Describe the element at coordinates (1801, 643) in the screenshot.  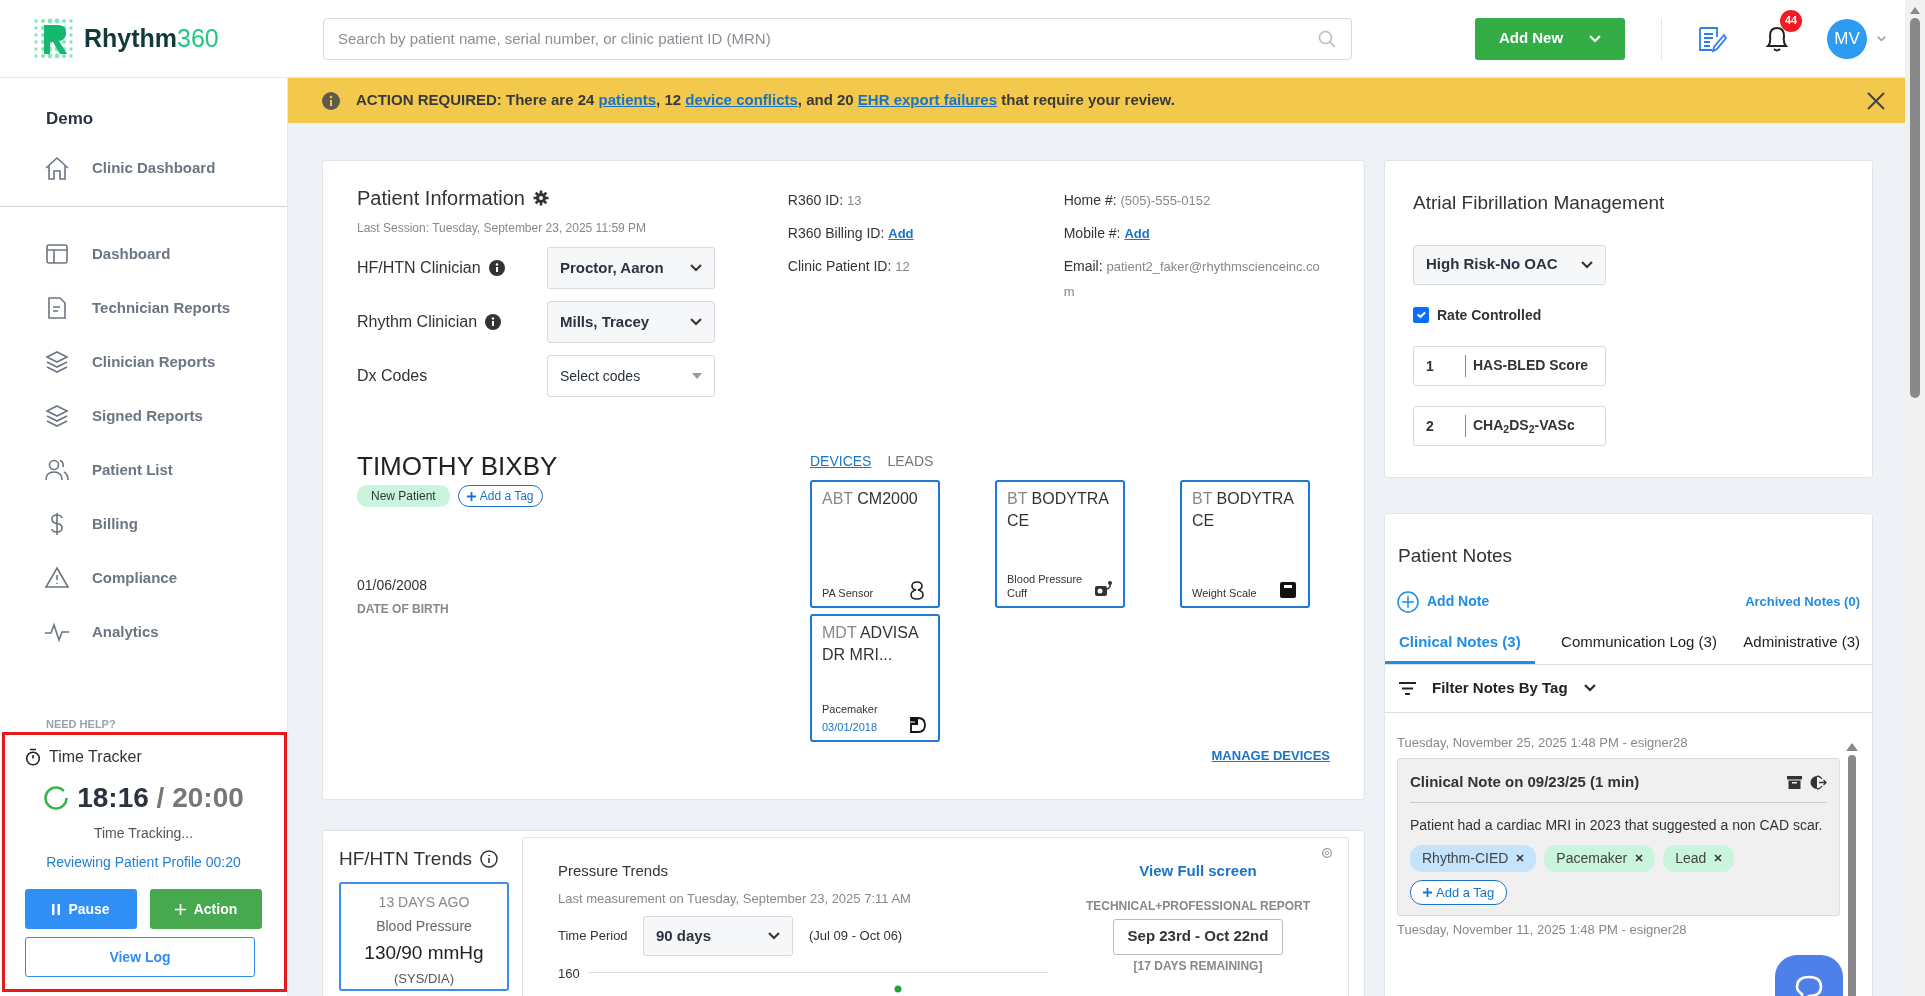
I see `notes-tab: Administrative (3)` at that location.